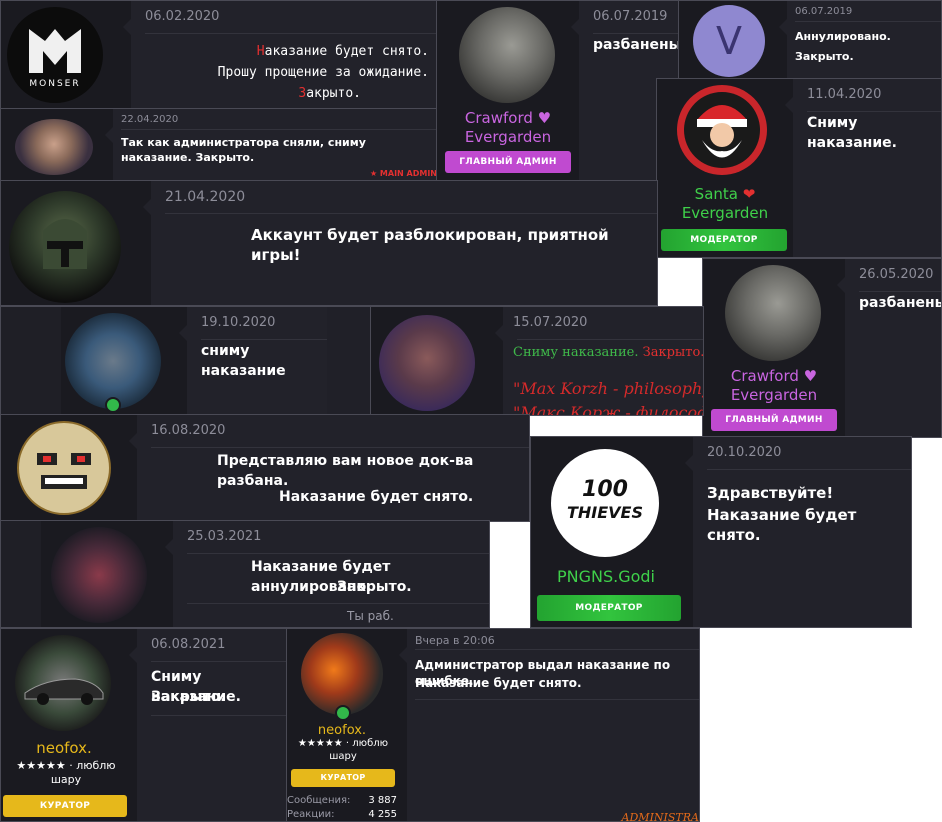  What do you see at coordinates (182, 16) in the screenshot?
I see `post-date: 06.02.2020` at bounding box center [182, 16].